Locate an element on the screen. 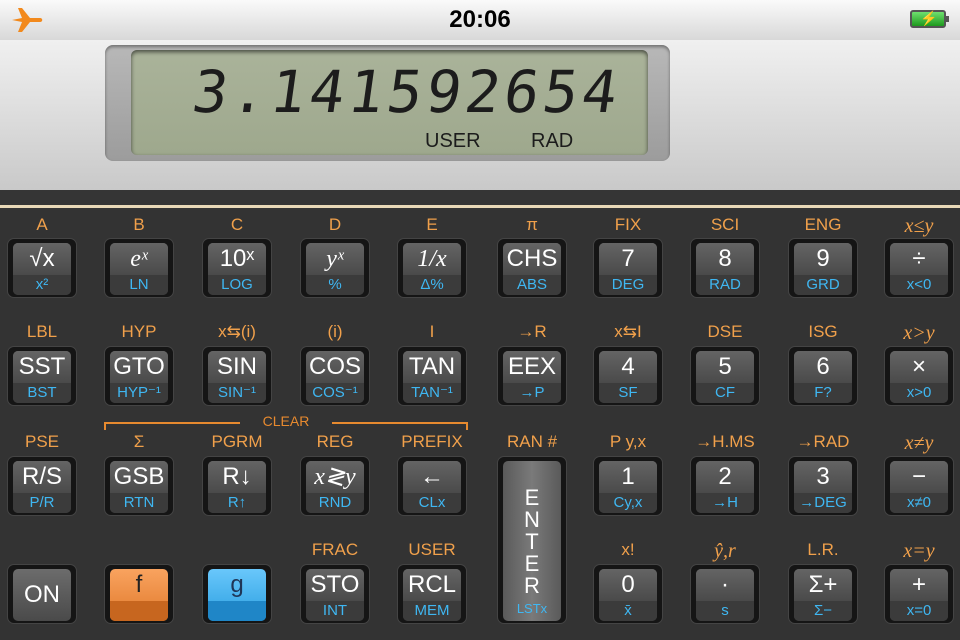 This screenshot has height=640, width=960. key-secondary-label: P/R is located at coordinates (42, 503).